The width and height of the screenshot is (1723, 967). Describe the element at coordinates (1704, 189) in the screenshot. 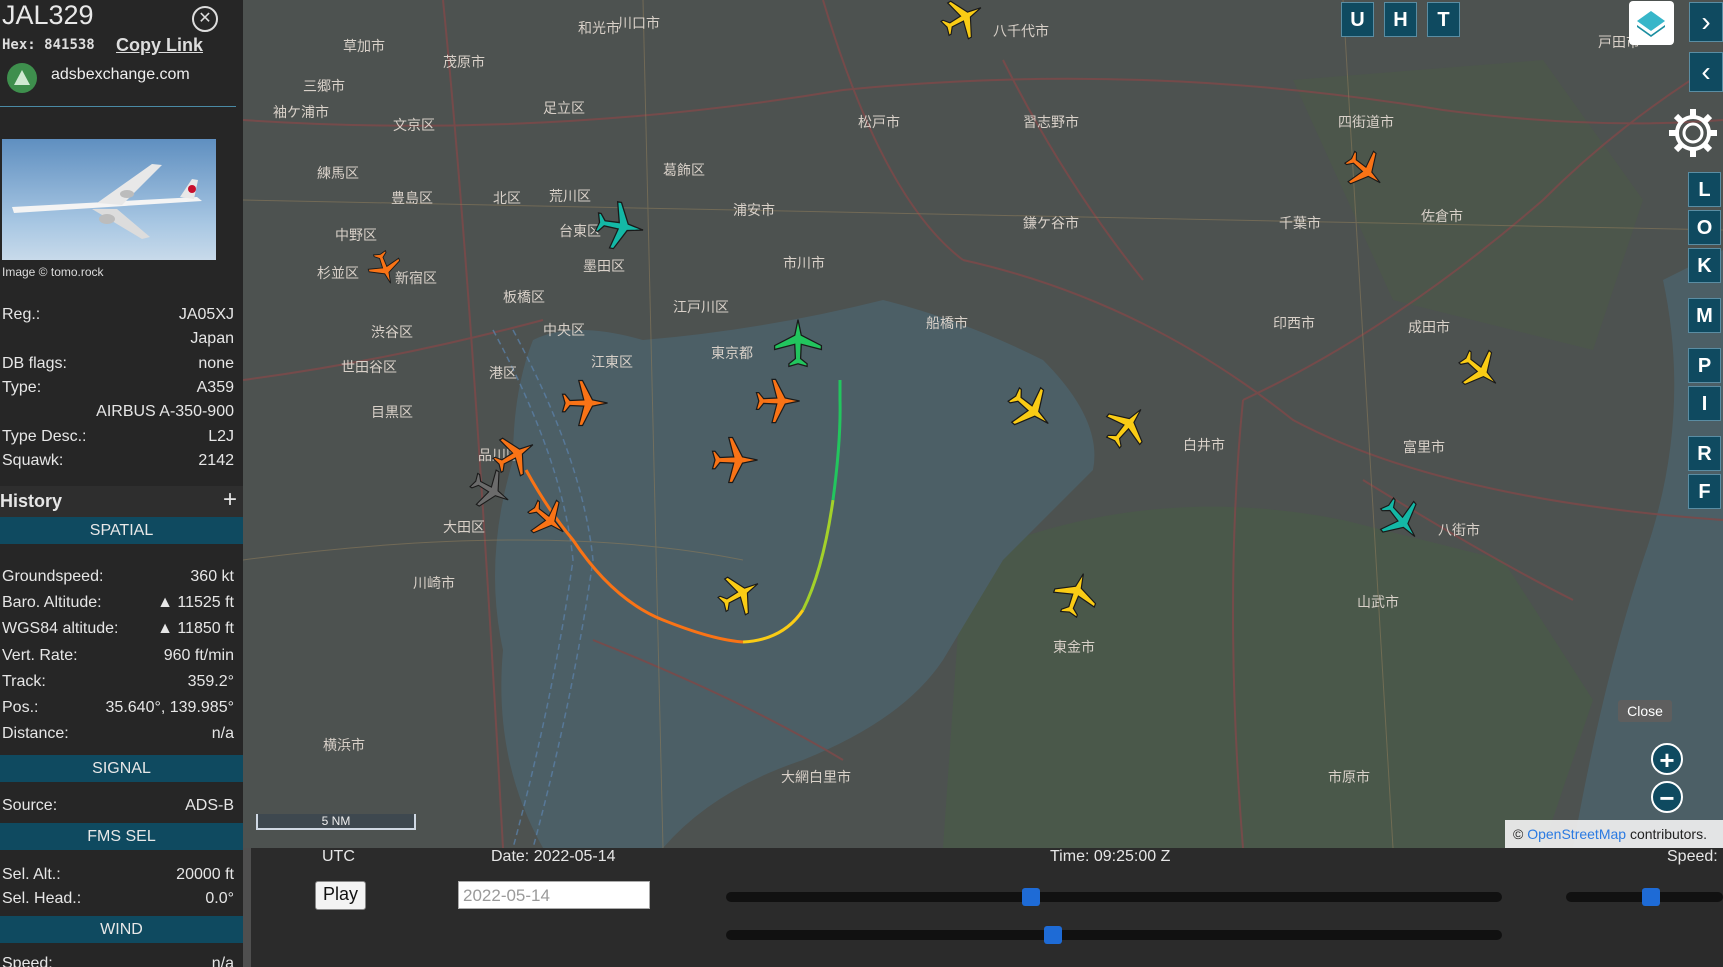

I see `map-button-l: L` at that location.